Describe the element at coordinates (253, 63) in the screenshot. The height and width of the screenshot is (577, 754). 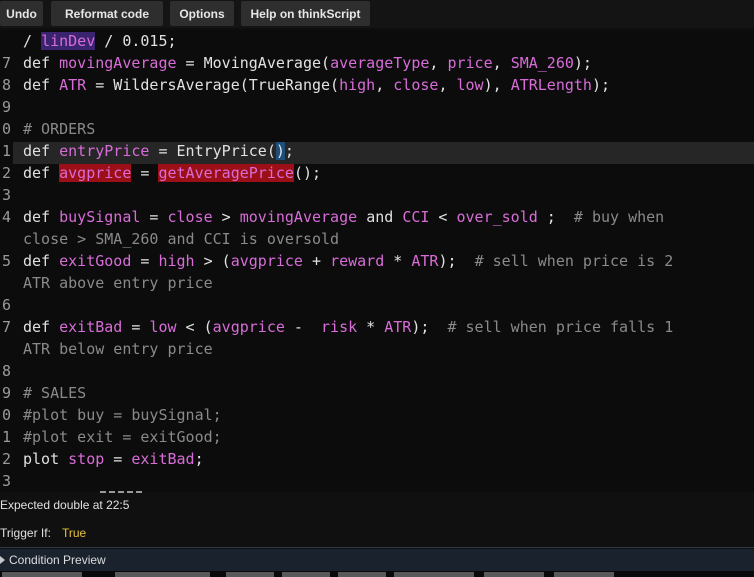
I see `code-token: = MovingAverage(` at that location.